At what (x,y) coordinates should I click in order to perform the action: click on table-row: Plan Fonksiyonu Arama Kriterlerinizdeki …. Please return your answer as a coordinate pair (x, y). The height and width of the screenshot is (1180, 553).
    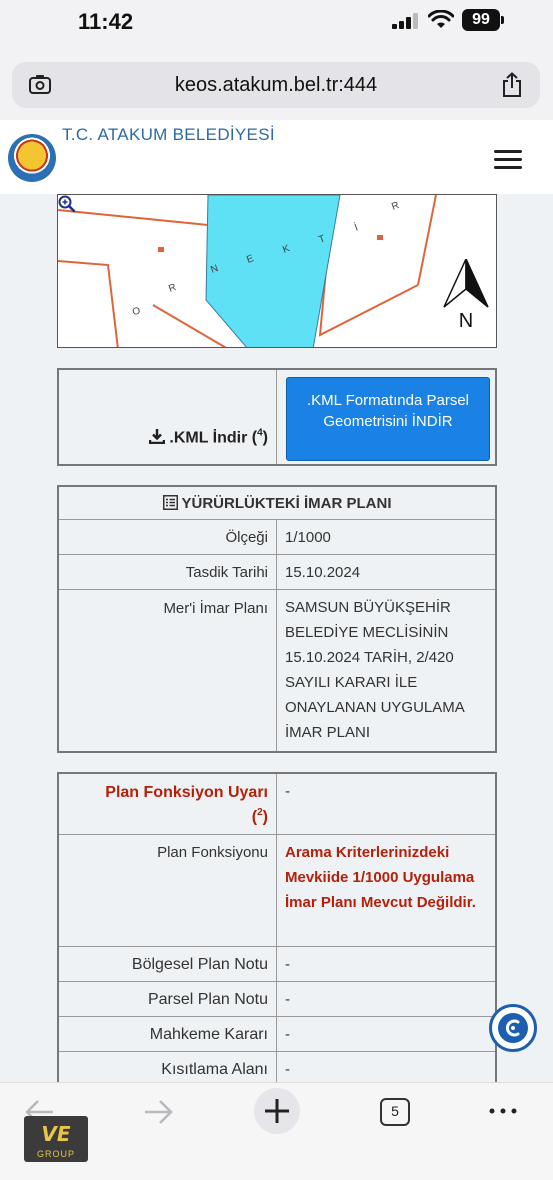
    Looking at the image, I should click on (277, 890).